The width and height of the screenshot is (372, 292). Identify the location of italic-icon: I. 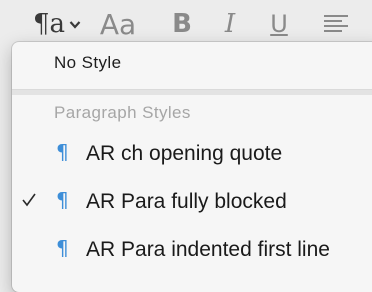
(230, 24).